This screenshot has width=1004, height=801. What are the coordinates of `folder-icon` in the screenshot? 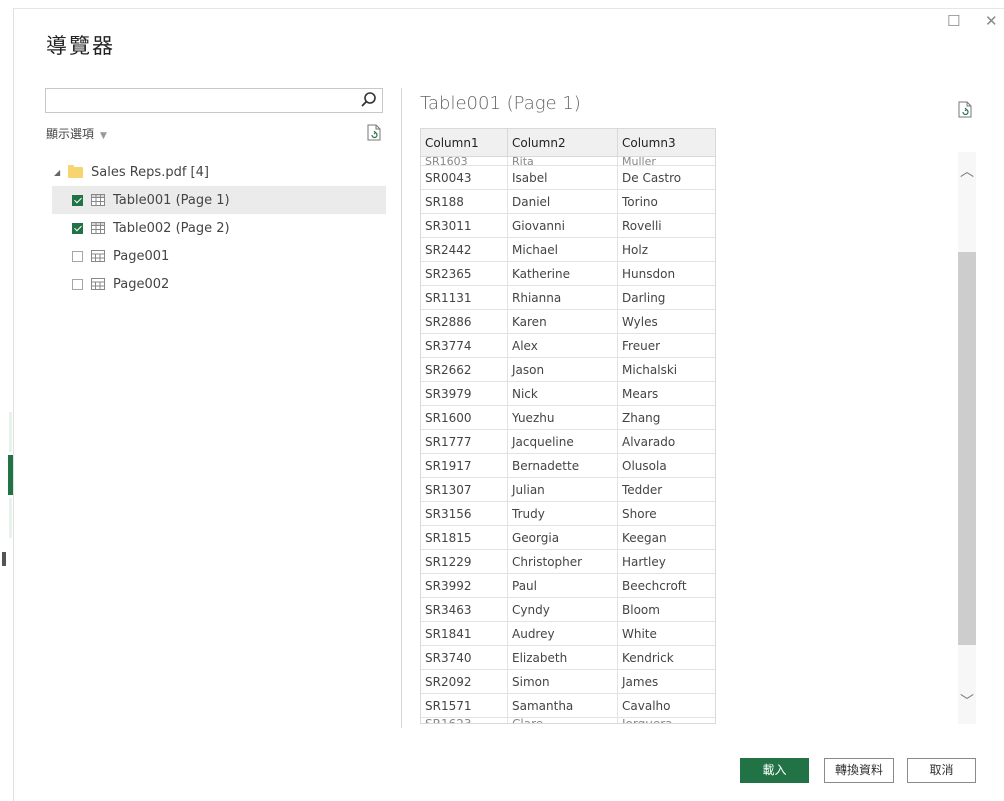 It's located at (75, 171).